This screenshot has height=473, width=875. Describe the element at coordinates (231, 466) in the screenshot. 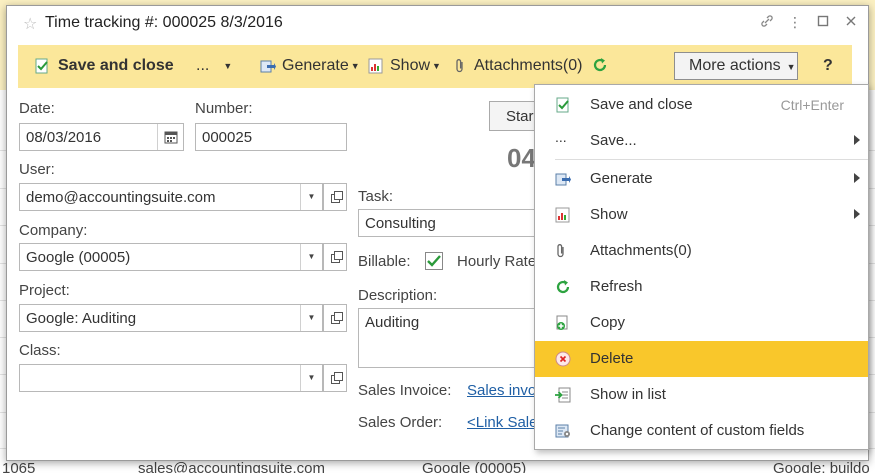

I see `bg-row-email: sales@accountingsuite.com` at that location.